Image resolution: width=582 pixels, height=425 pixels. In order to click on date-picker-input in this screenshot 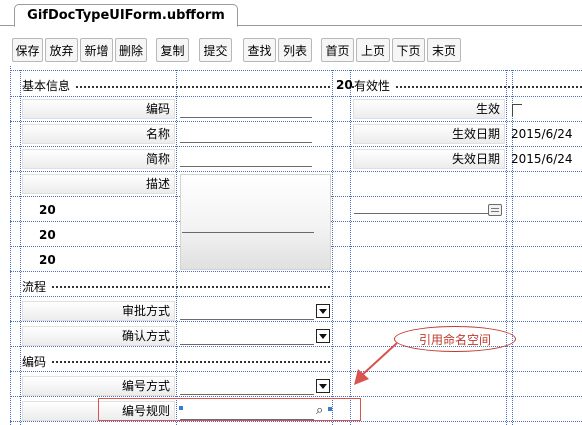, I will do `click(421, 213)`.